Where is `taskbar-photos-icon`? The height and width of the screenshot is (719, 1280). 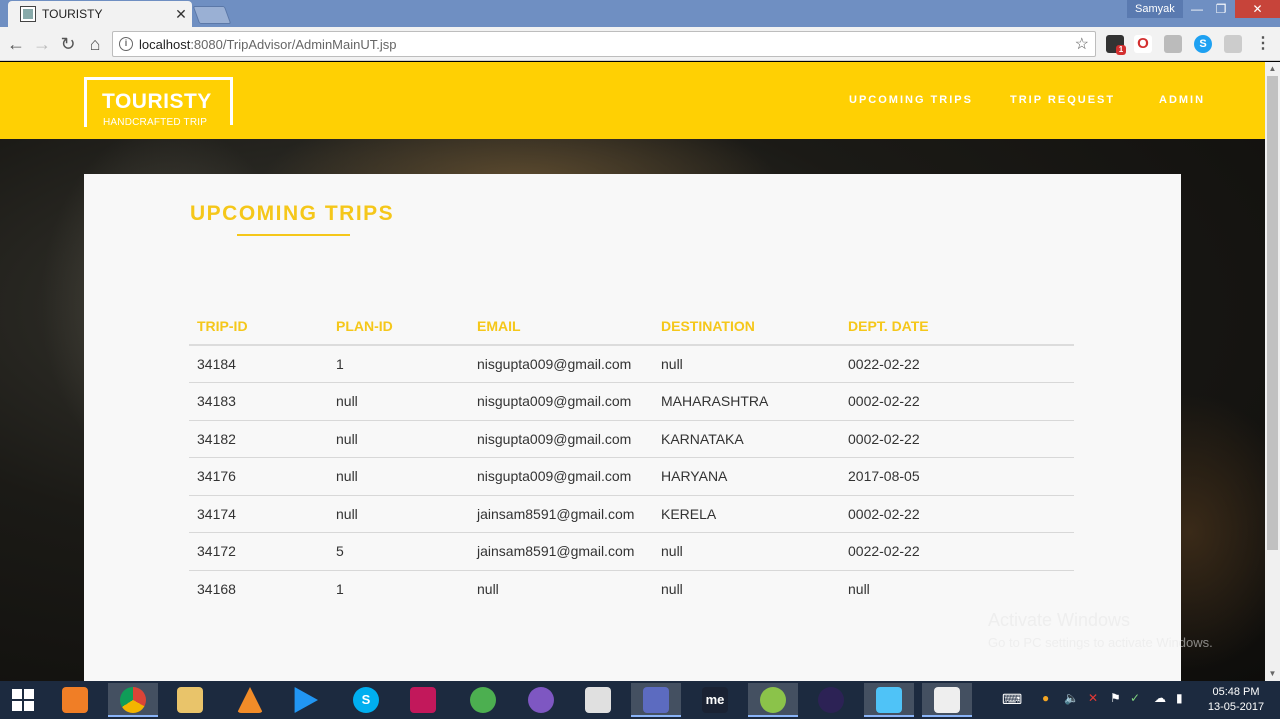 taskbar-photos-icon is located at coordinates (889, 700).